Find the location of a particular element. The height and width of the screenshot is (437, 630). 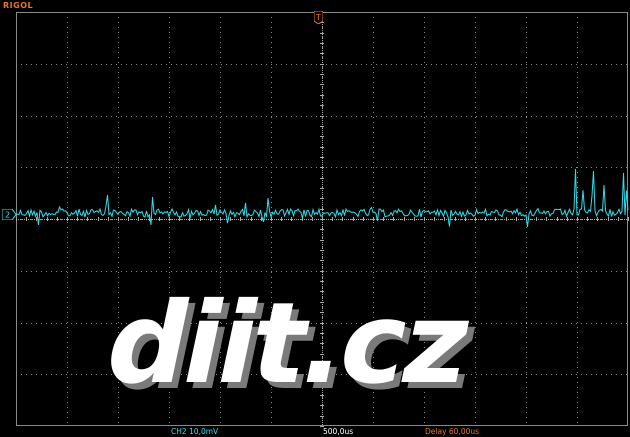

channel-marker-label: 2 is located at coordinates (7, 215).